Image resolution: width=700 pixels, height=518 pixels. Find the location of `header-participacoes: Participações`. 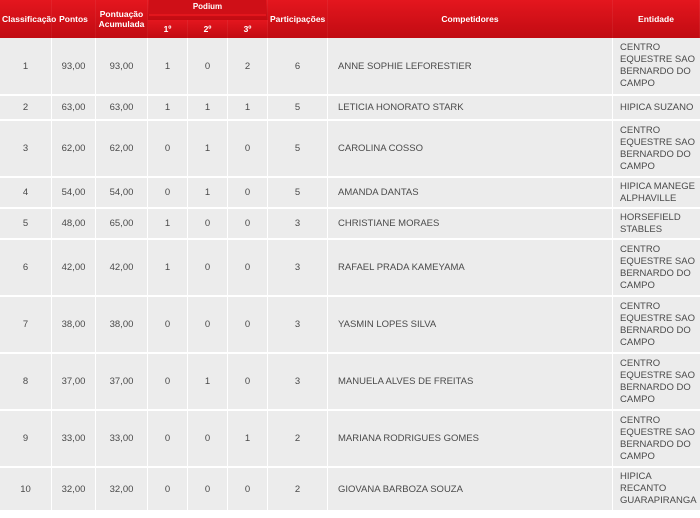

header-participacoes: Participações is located at coordinates (298, 19).